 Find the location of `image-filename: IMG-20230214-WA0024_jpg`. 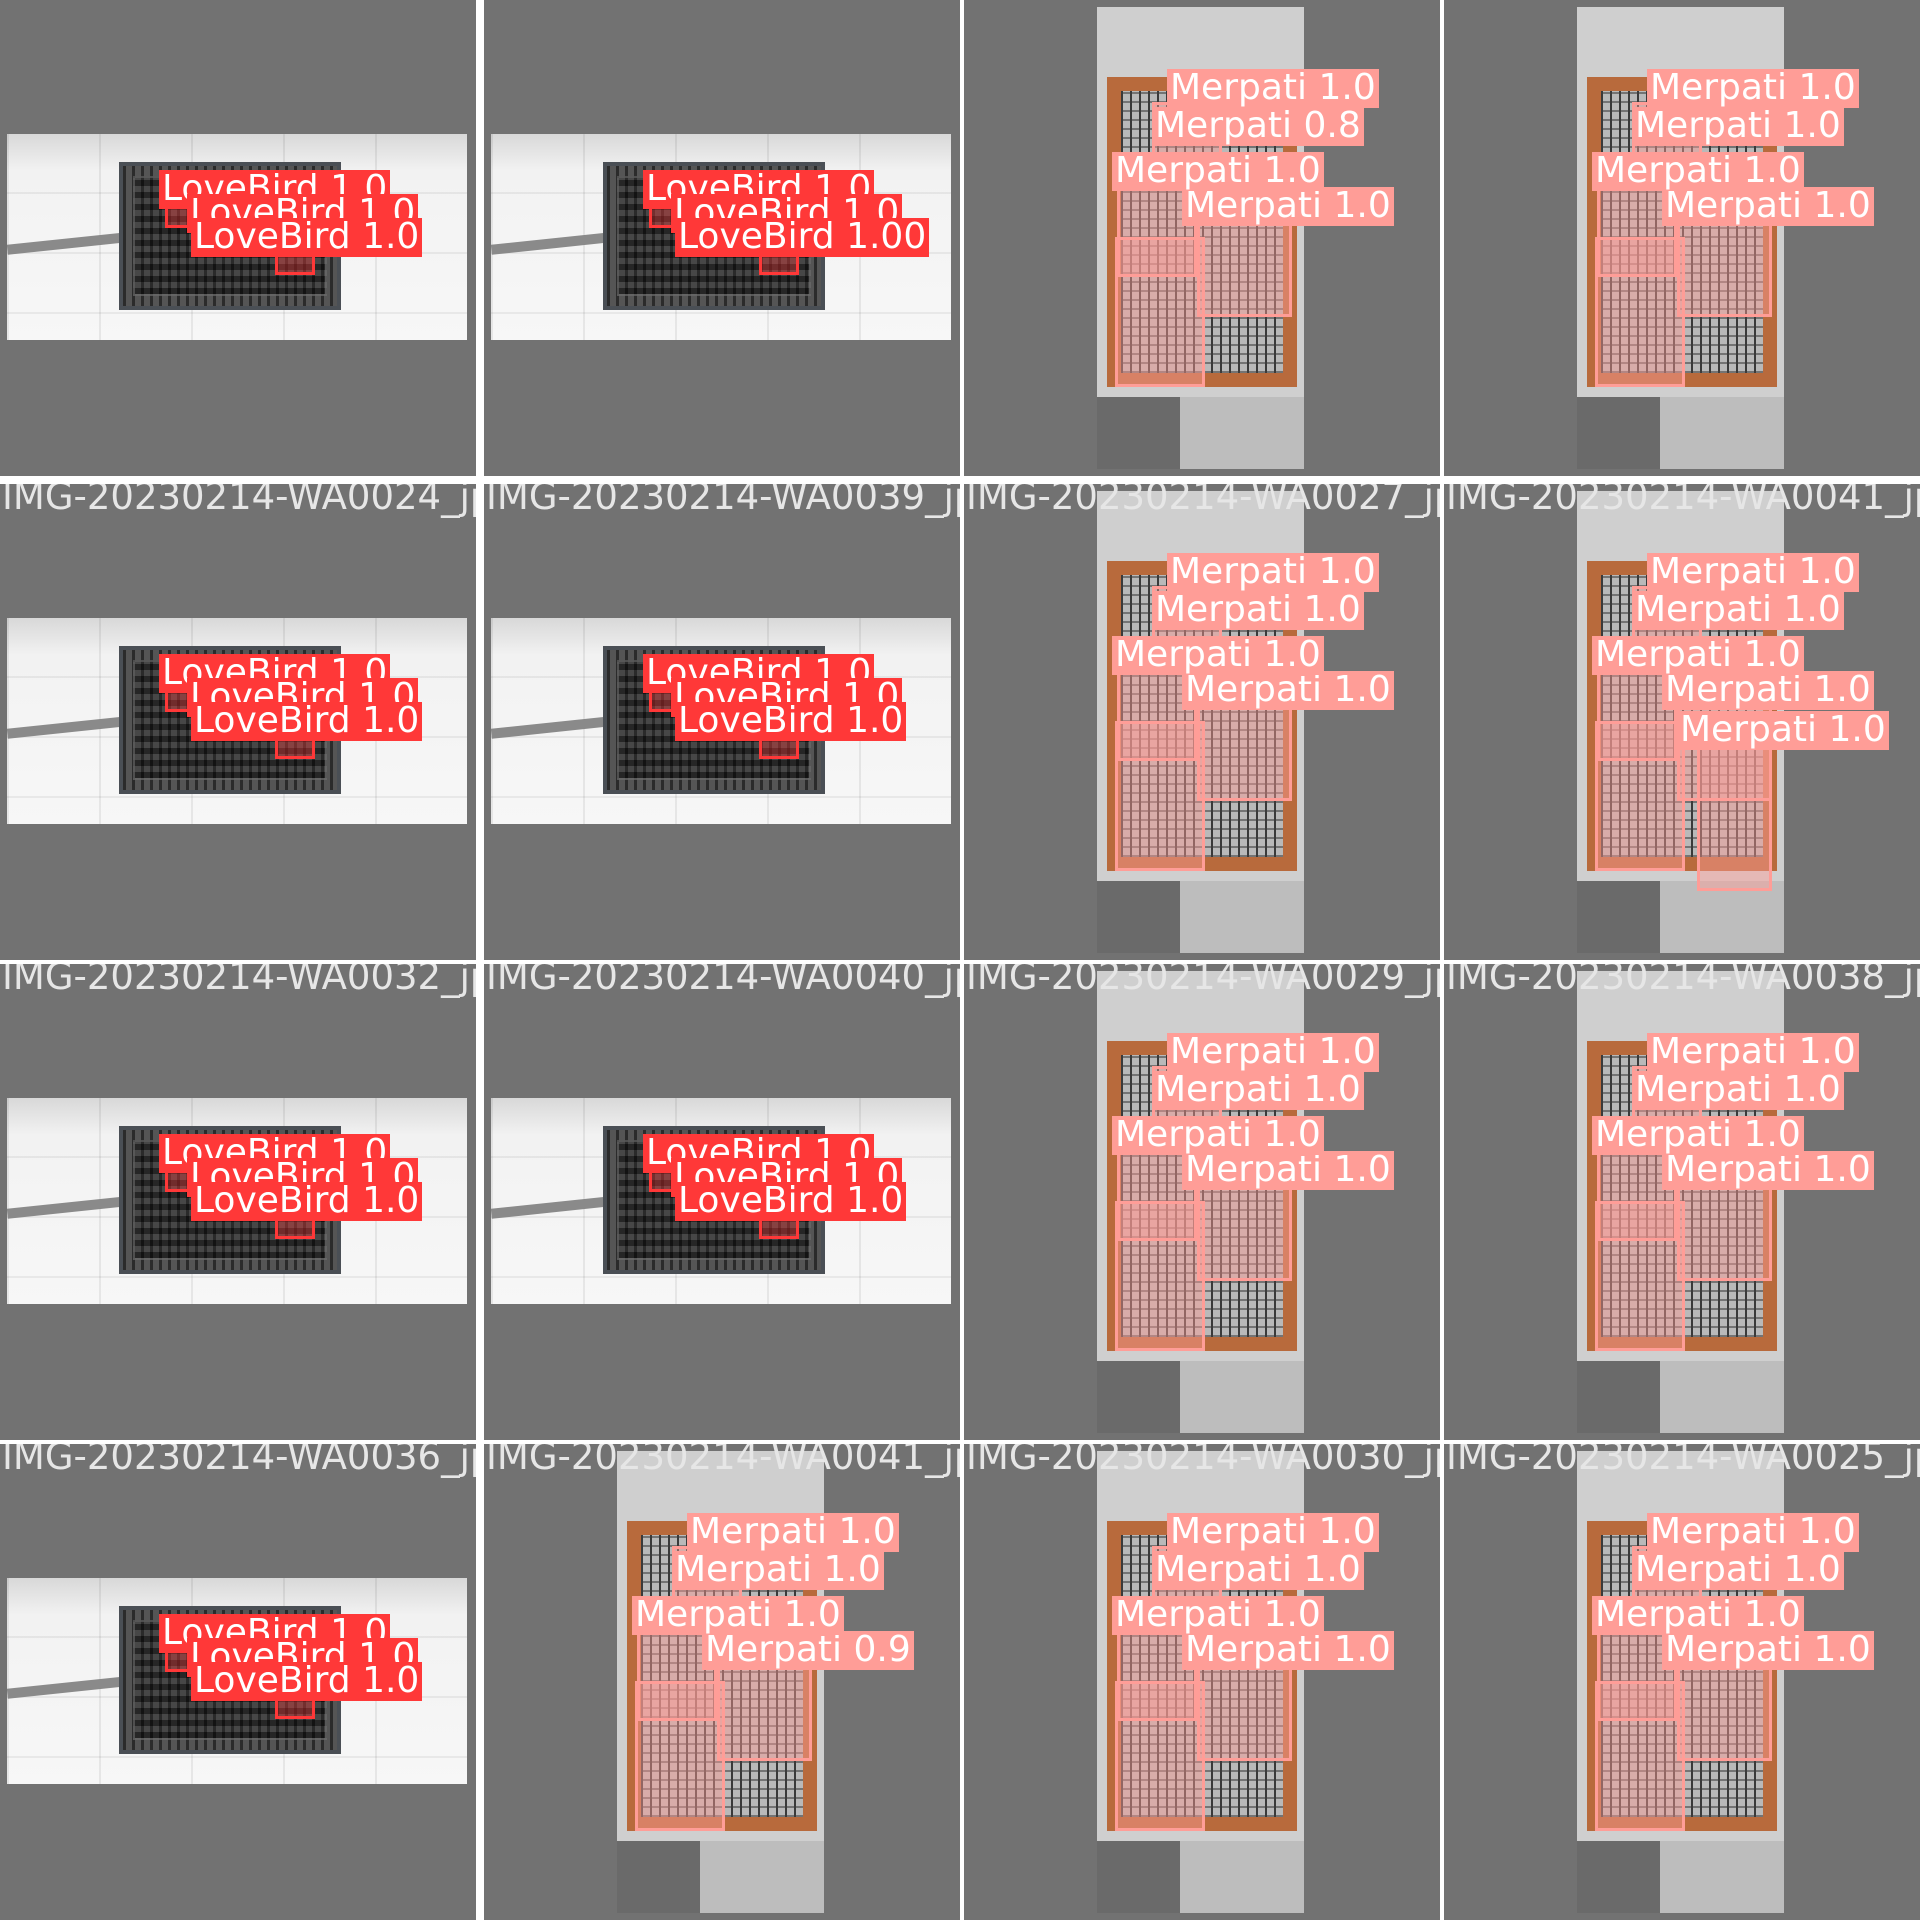

image-filename: IMG-20230214-WA0024_jpg is located at coordinates (239, 501).